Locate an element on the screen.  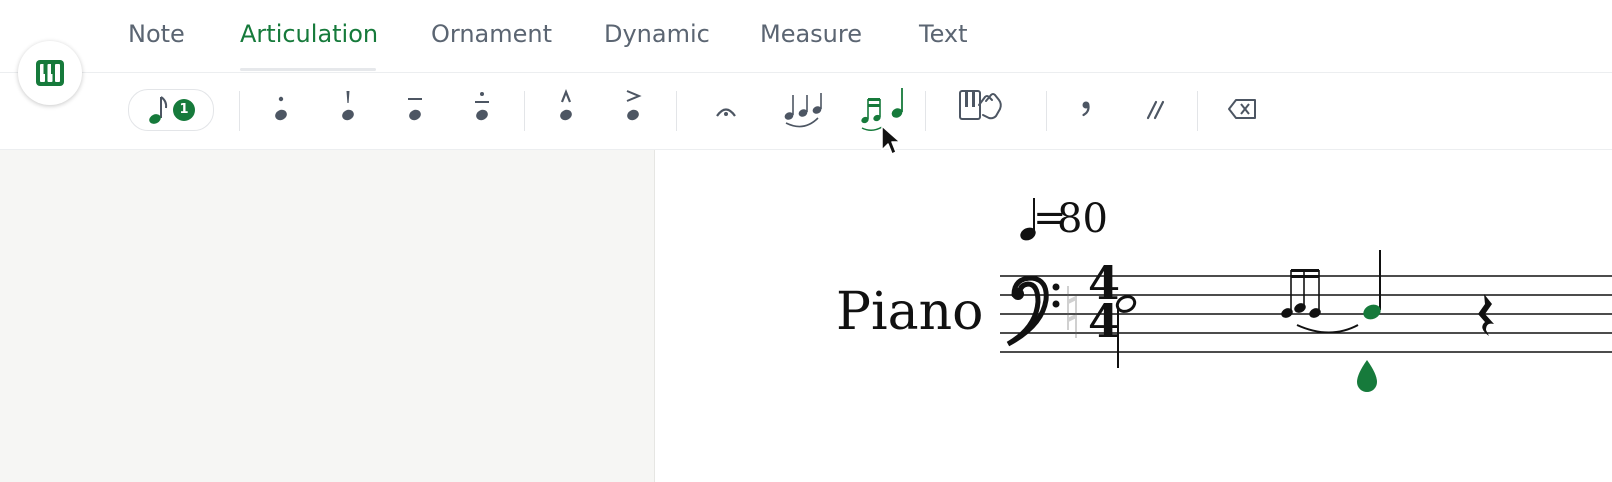
active-tab-indicator is located at coordinates (308, 69).